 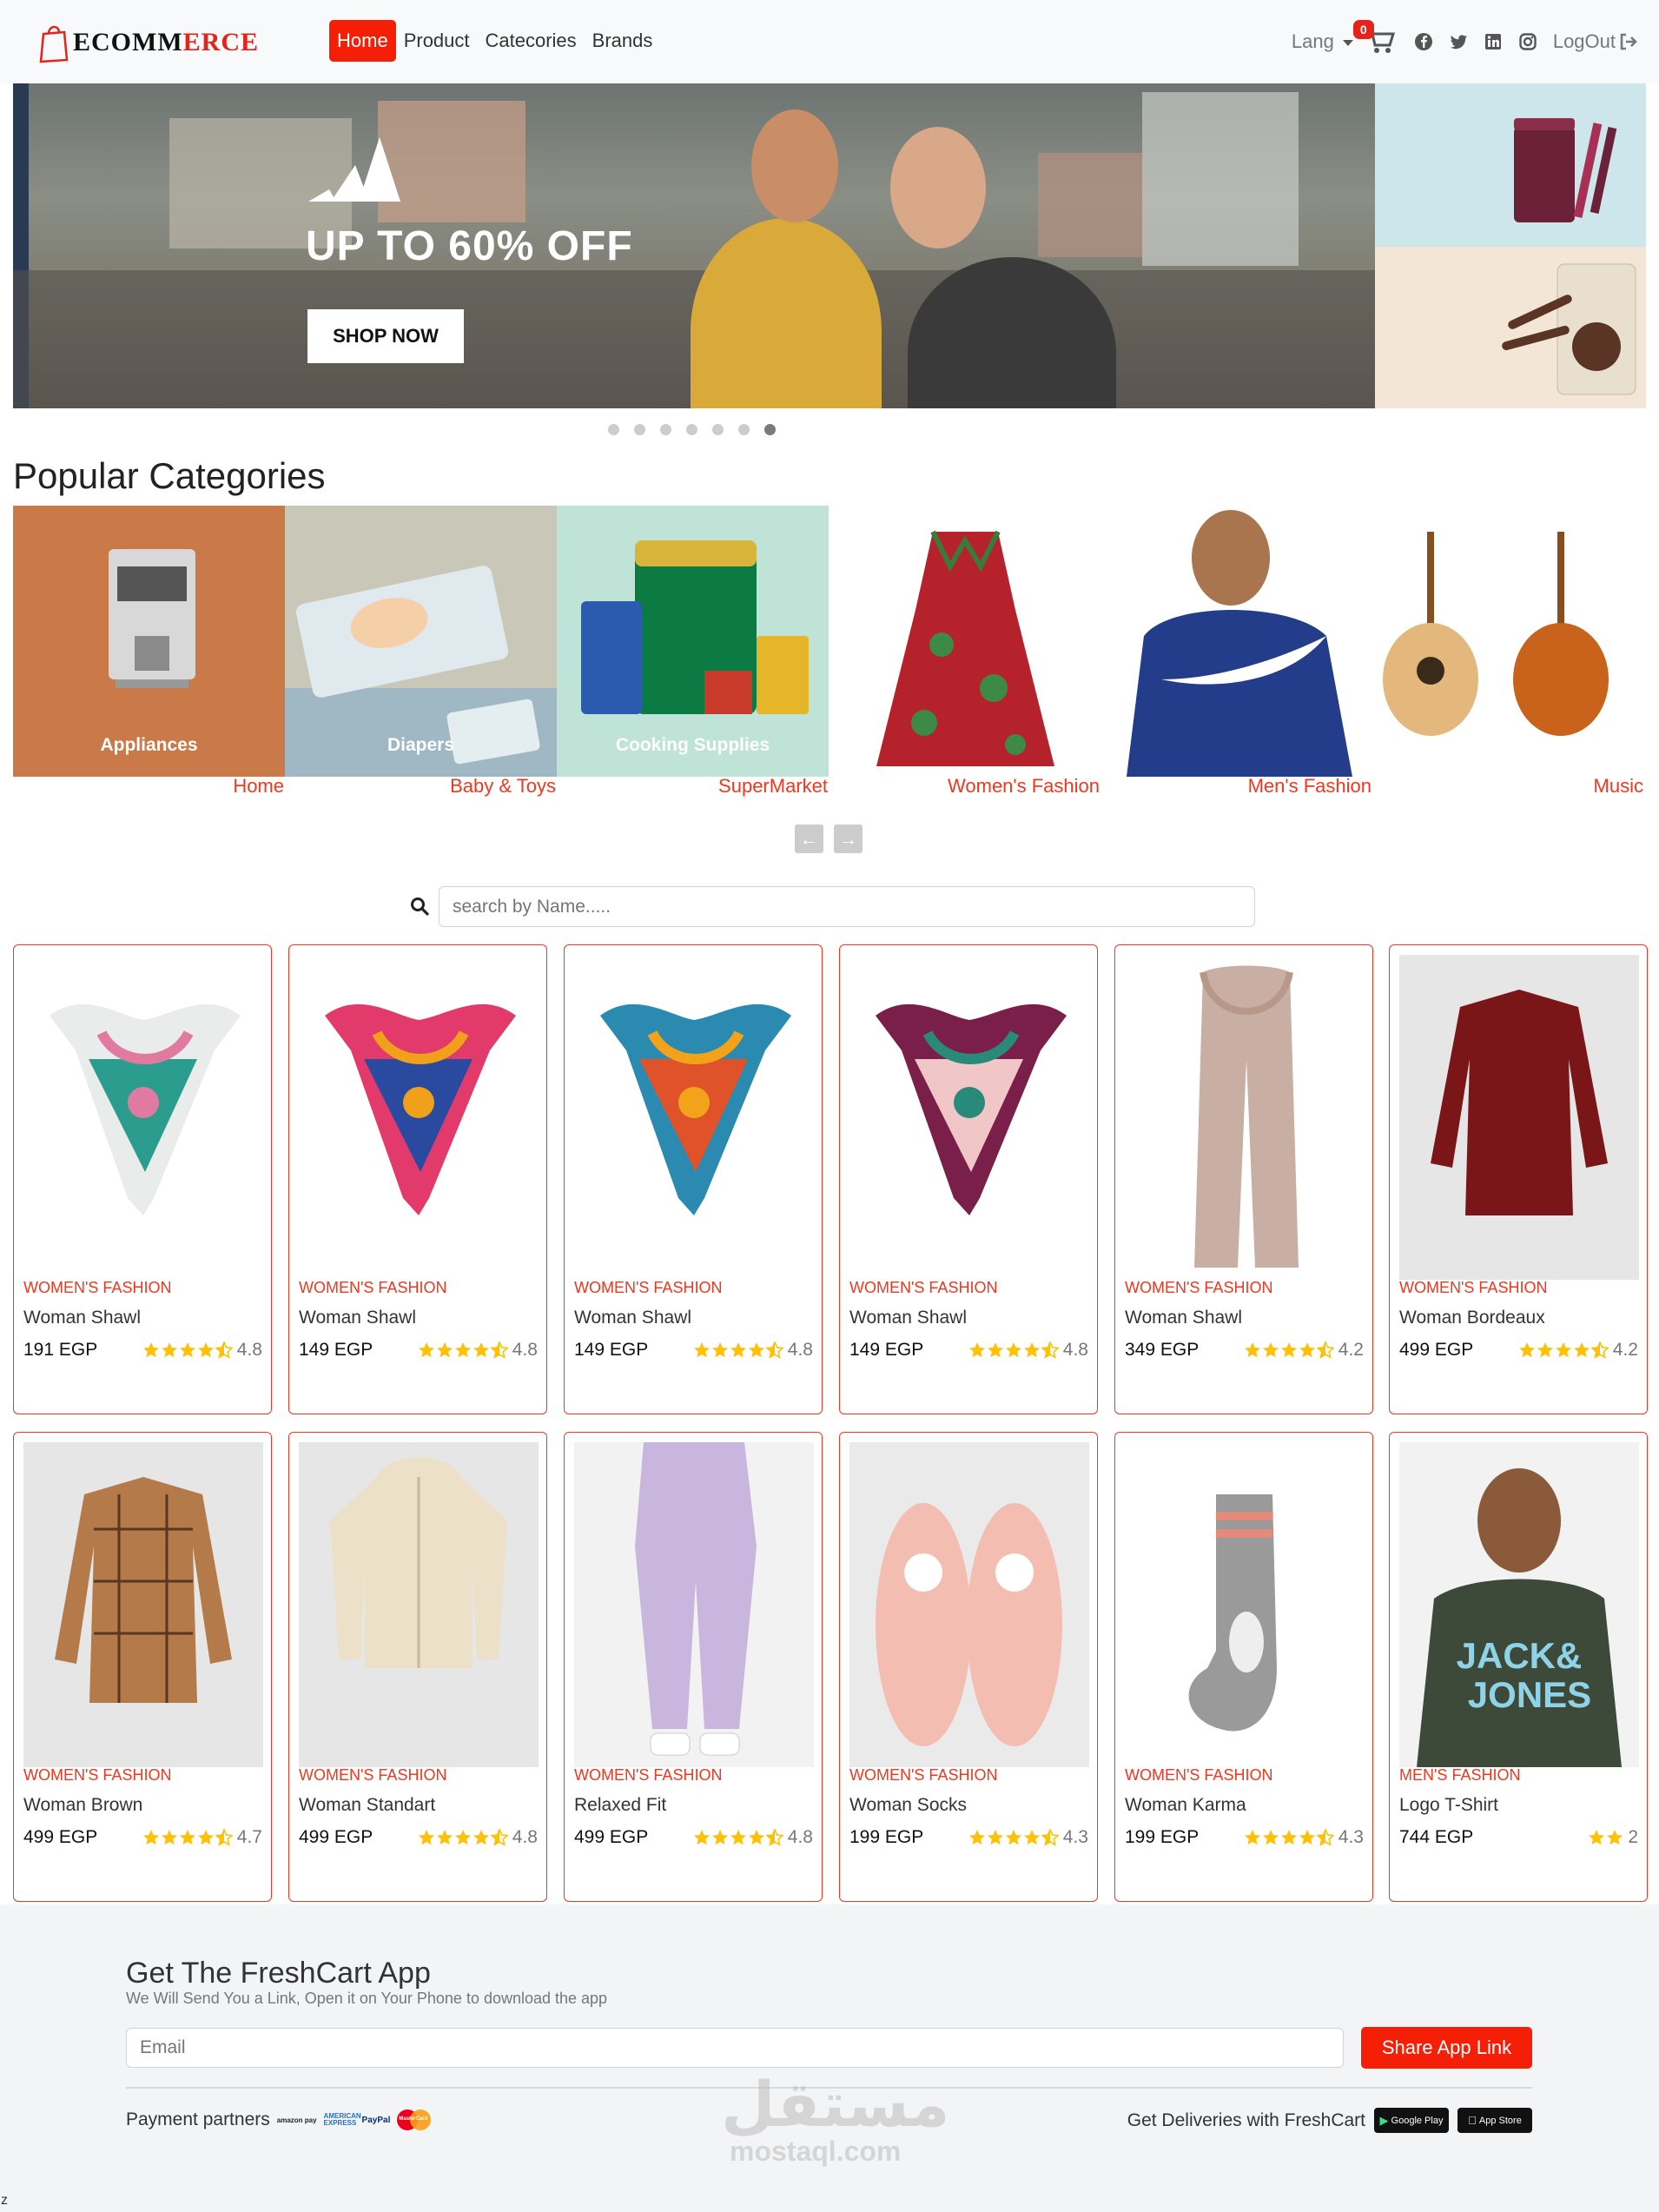 I want to click on app-store-button: App Store, so click(x=1494, y=2120).